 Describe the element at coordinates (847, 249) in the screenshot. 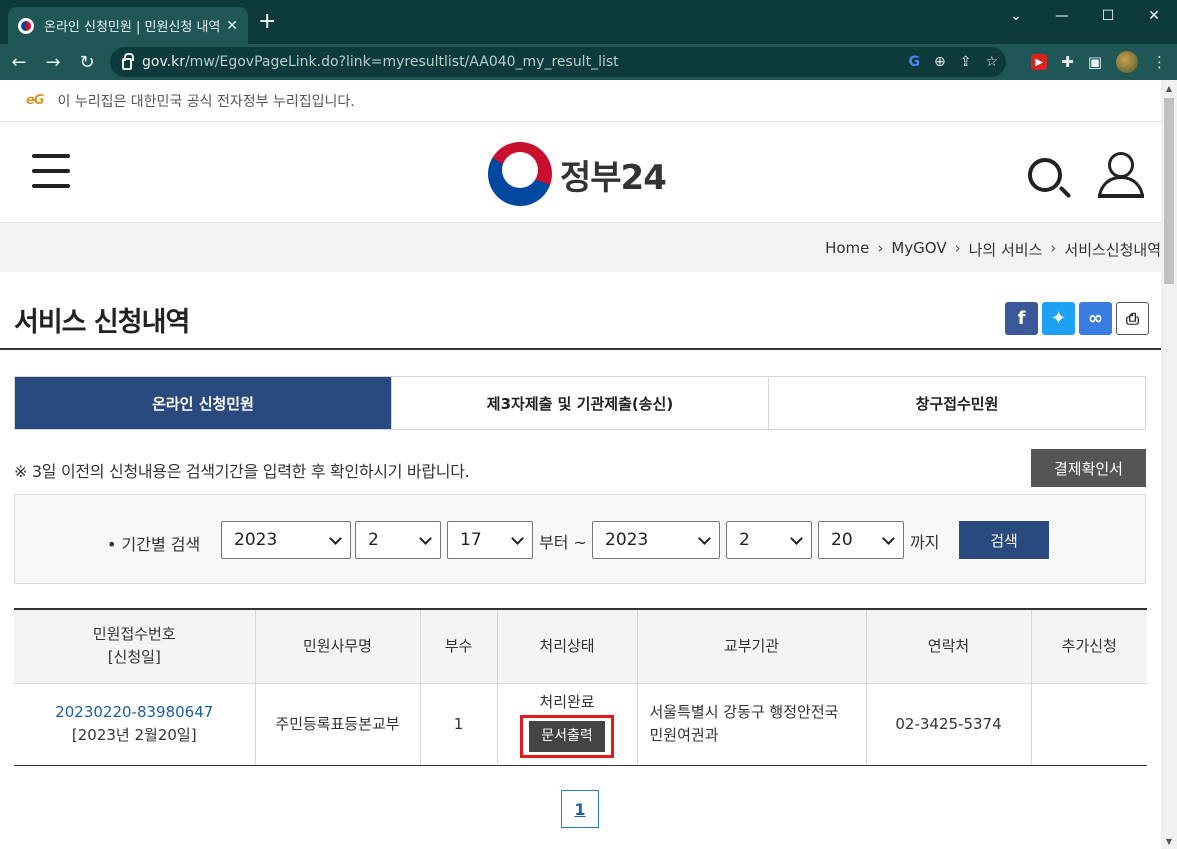

I see `breadcrumb-home: Home` at that location.